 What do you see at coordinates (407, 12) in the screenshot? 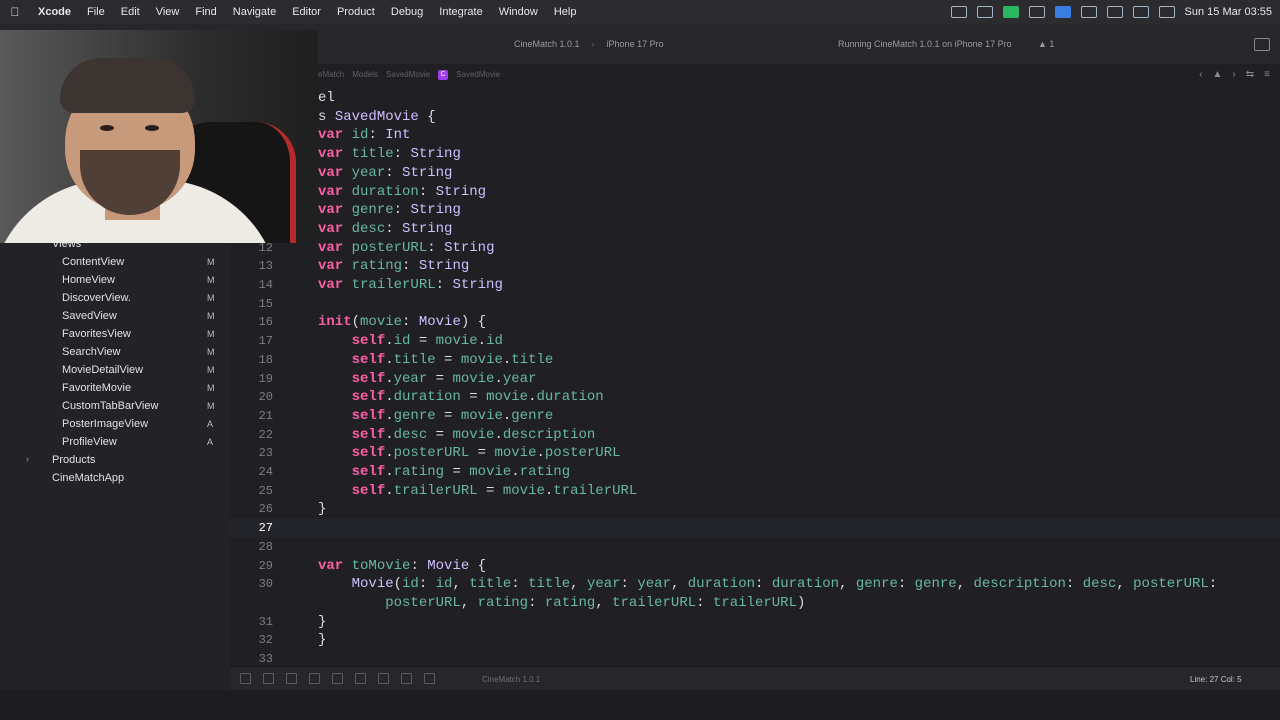
I see `menu-debug: Debug` at bounding box center [407, 12].